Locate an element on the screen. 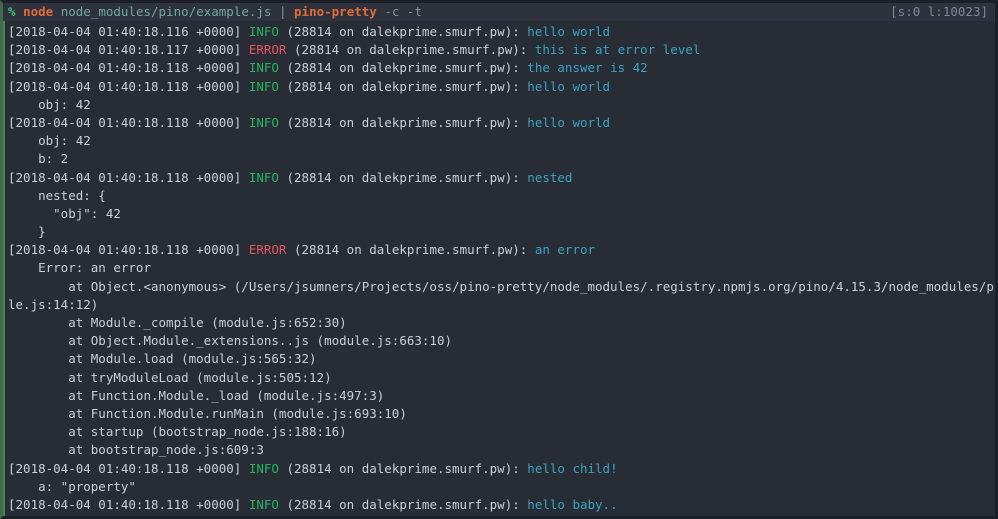 Image resolution: width=998 pixels, height=519 pixels. pipe-command-name: pino-pretty is located at coordinates (335, 11).